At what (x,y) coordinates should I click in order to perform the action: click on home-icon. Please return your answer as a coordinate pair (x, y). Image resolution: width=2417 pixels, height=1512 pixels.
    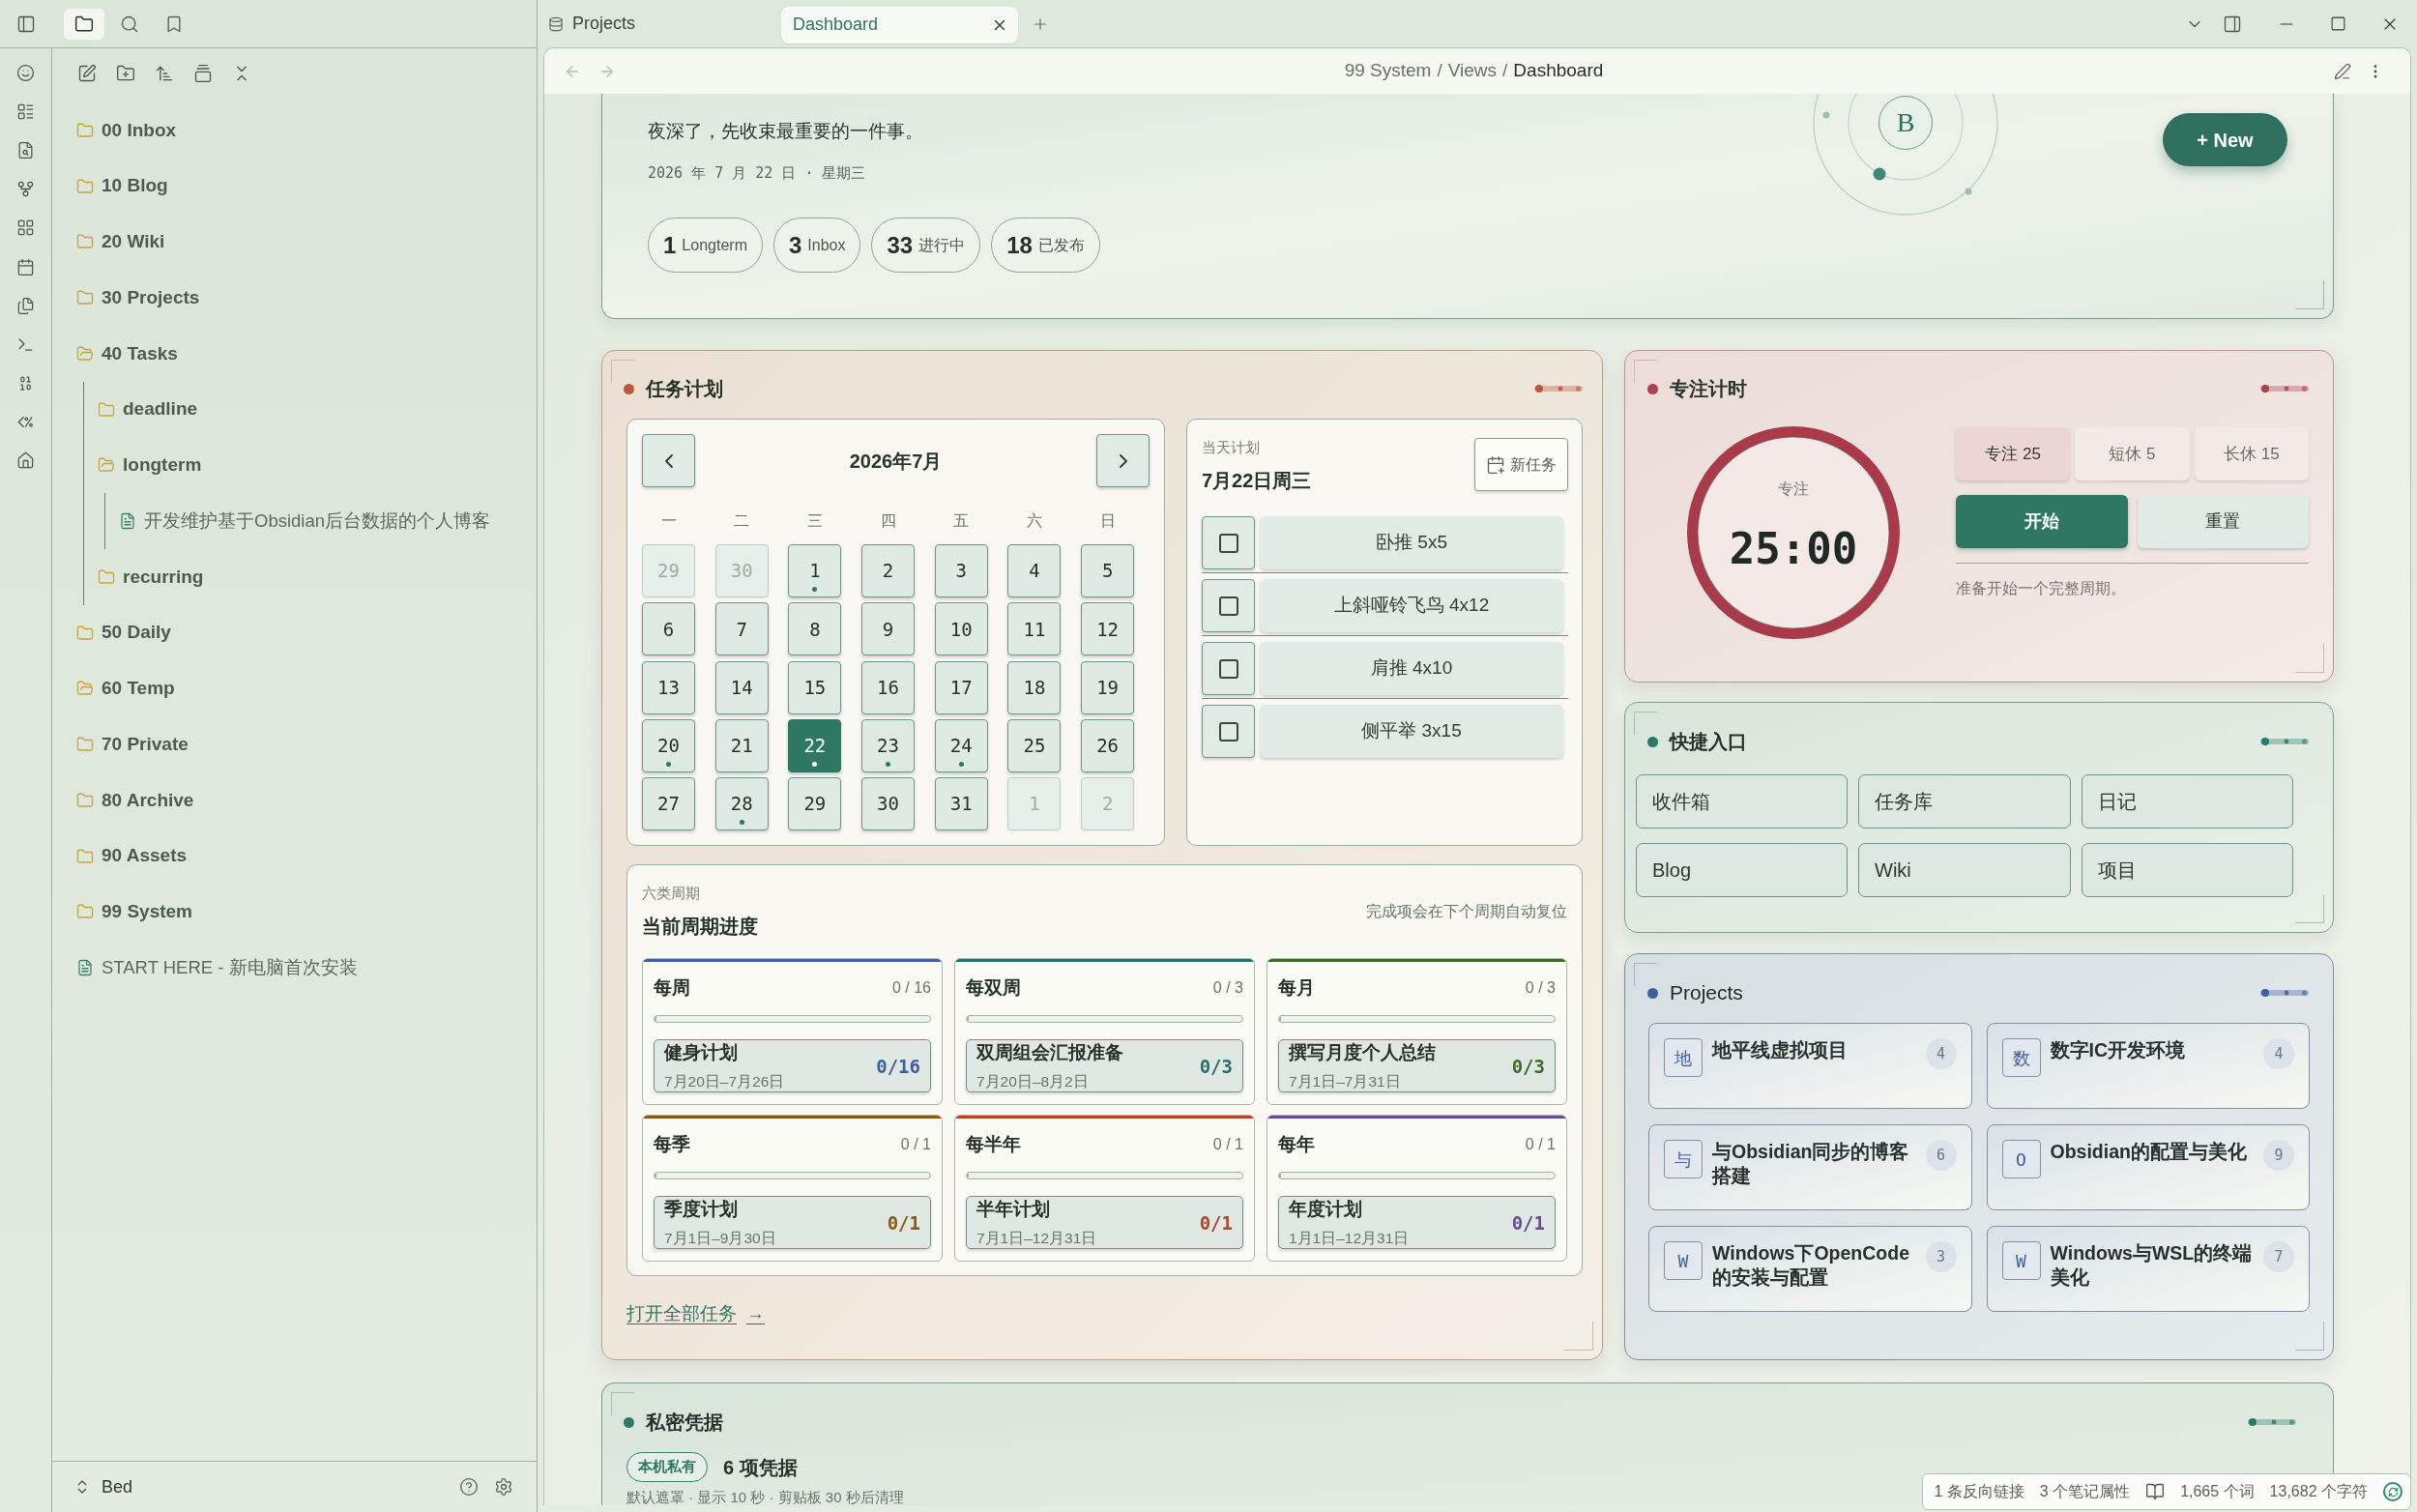
    Looking at the image, I should click on (25, 461).